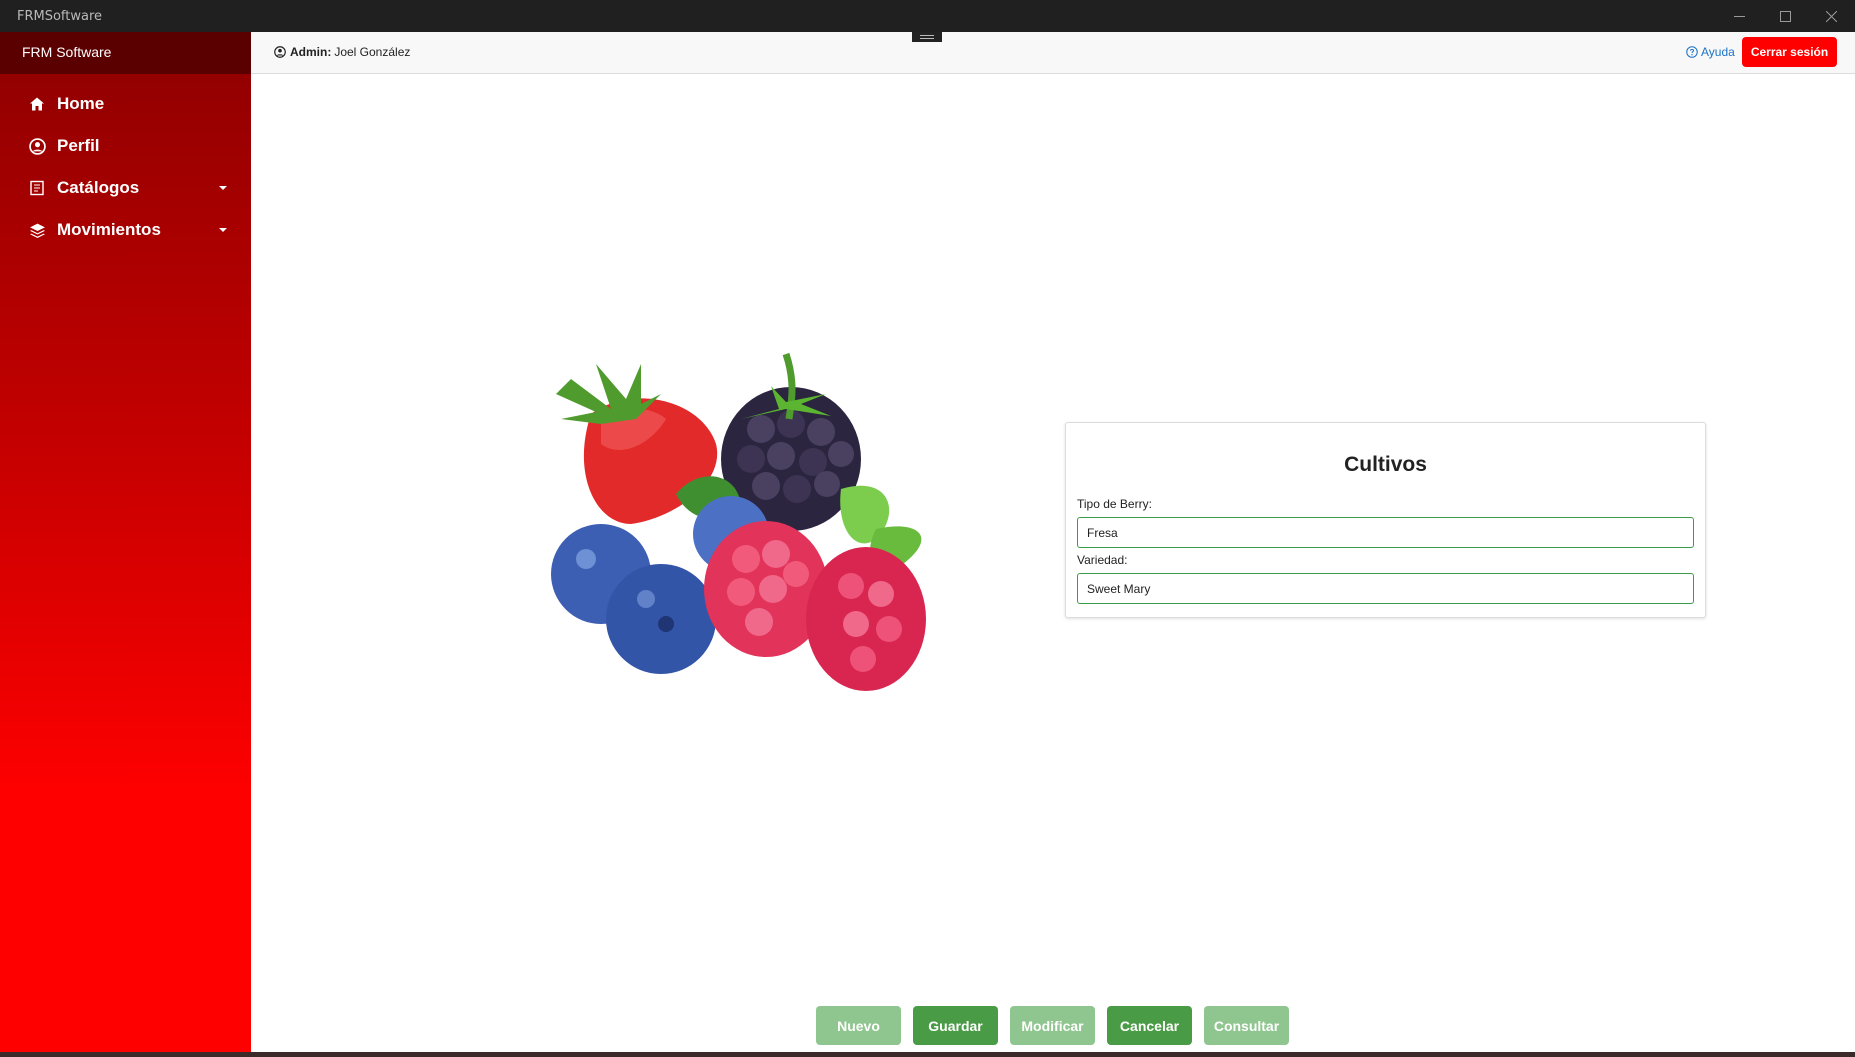 Image resolution: width=1855 pixels, height=1057 pixels. I want to click on close-button, so click(1831, 16).